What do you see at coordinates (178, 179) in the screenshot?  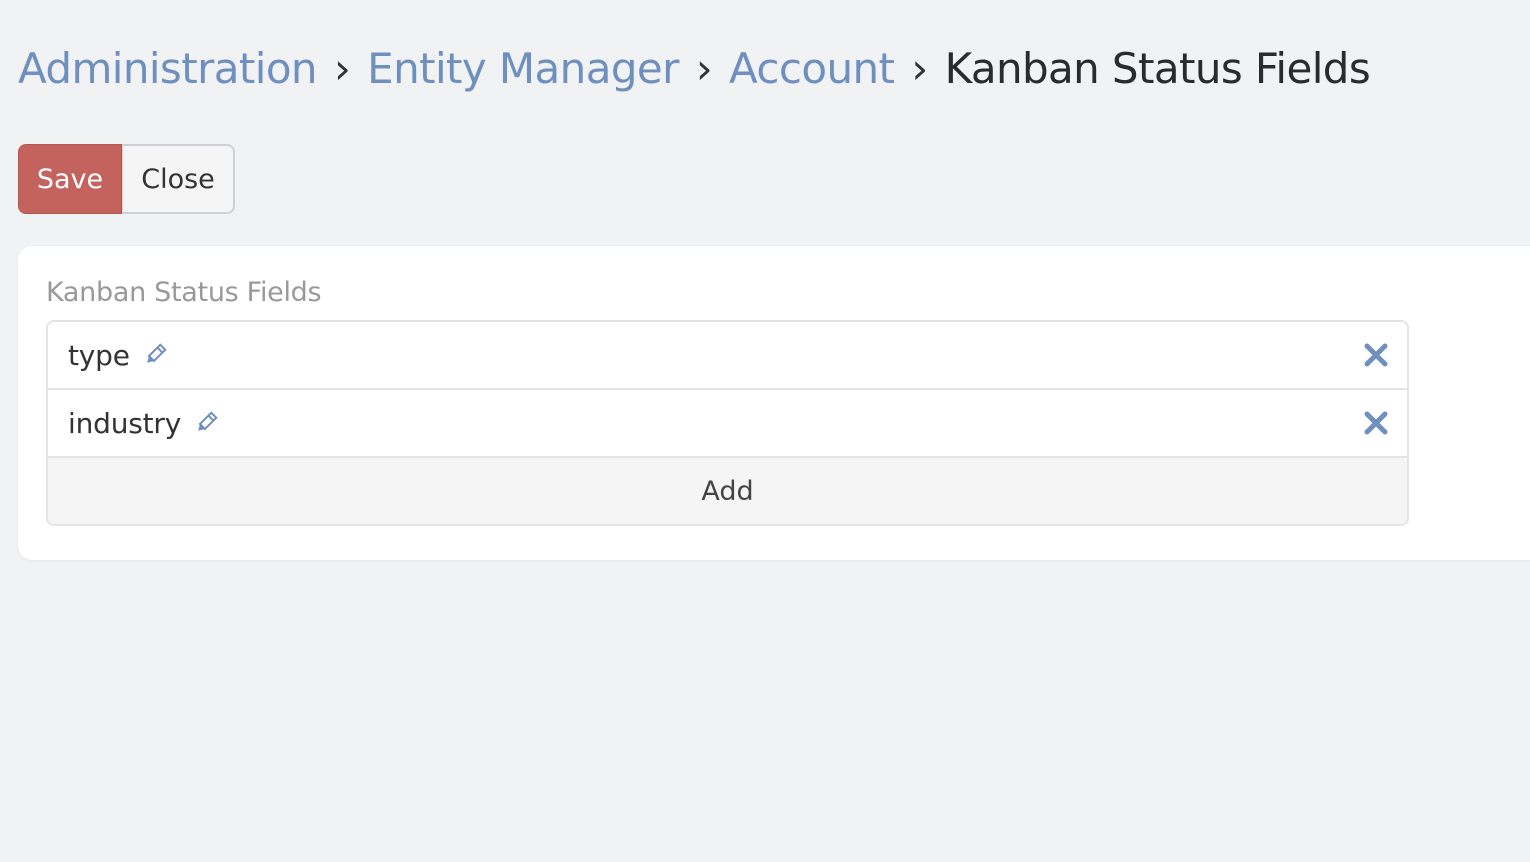 I see `close-button: Close` at bounding box center [178, 179].